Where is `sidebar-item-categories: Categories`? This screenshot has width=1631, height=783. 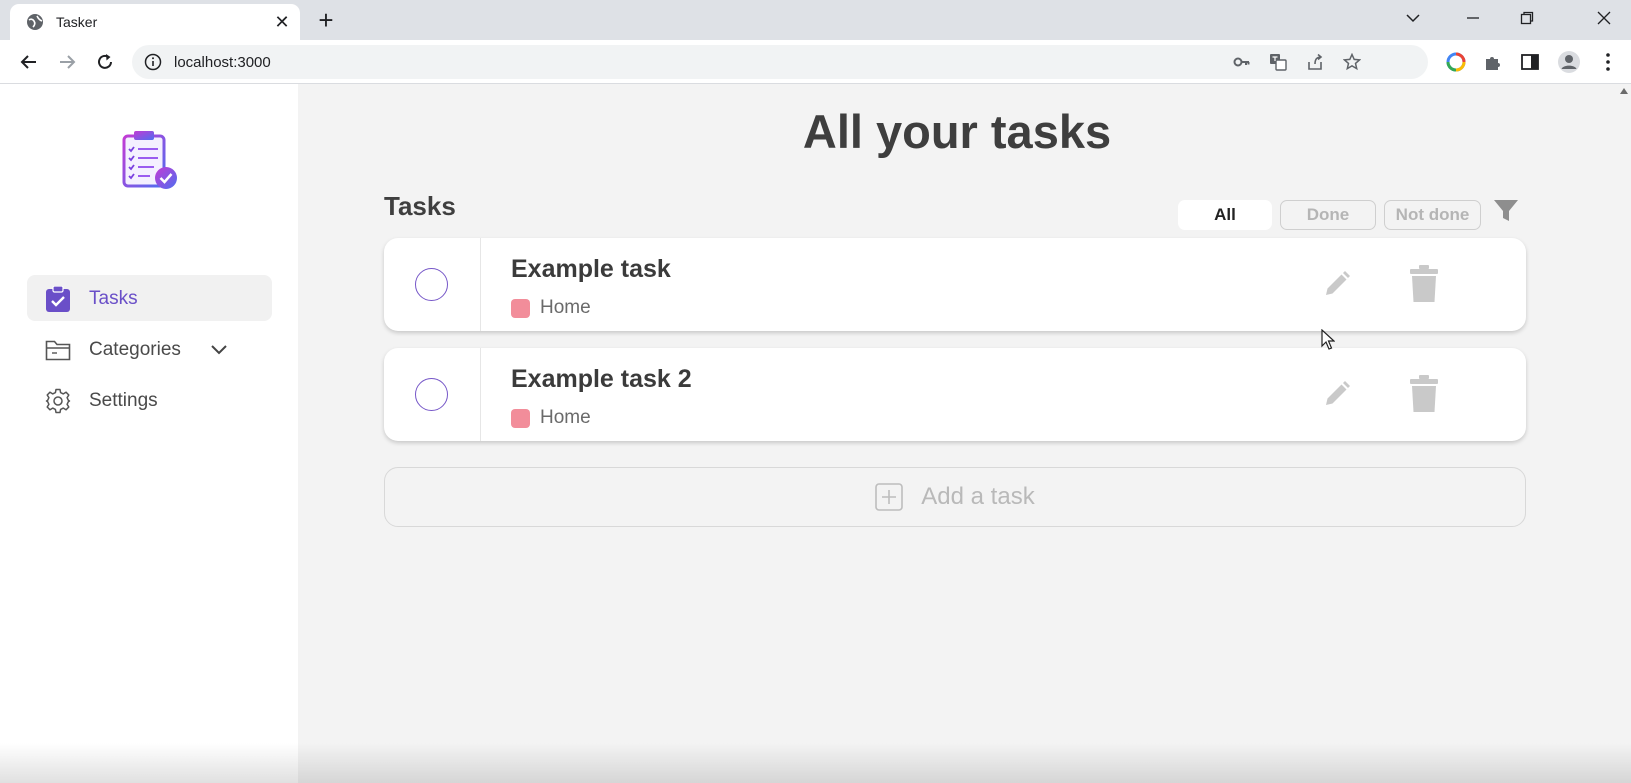
sidebar-item-categories: Categories is located at coordinates (149, 349).